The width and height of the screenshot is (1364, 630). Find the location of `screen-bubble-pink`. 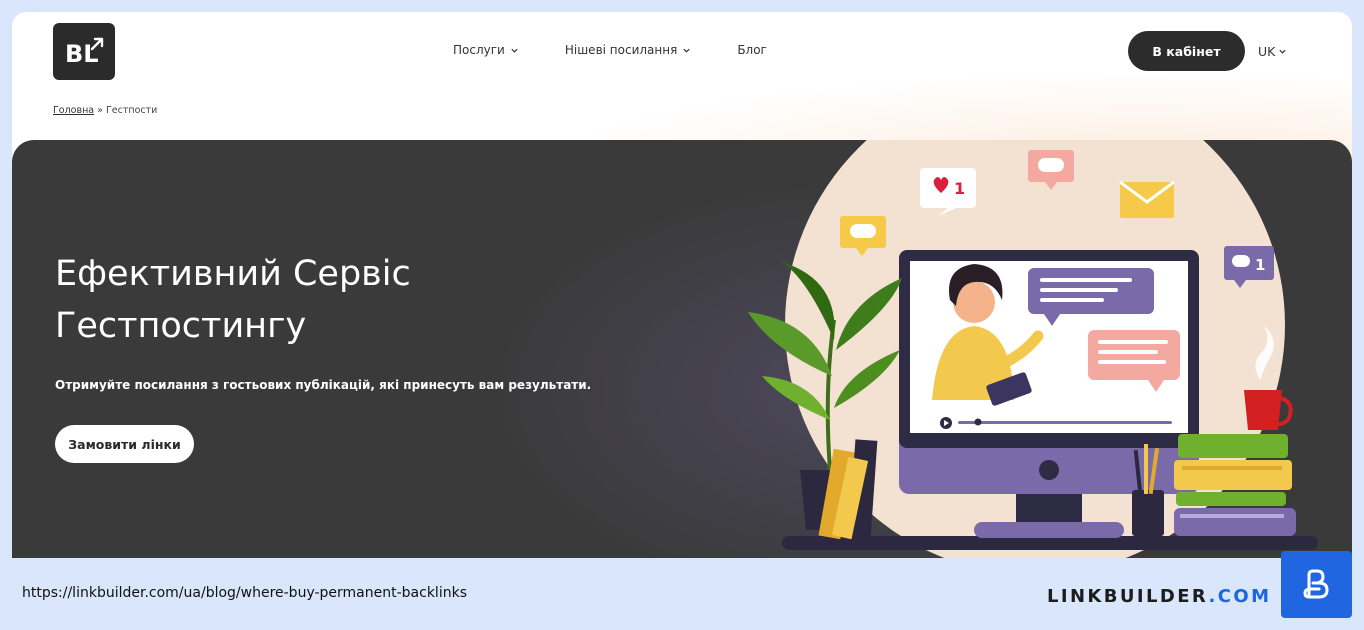

screen-bubble-pink is located at coordinates (1134, 355).